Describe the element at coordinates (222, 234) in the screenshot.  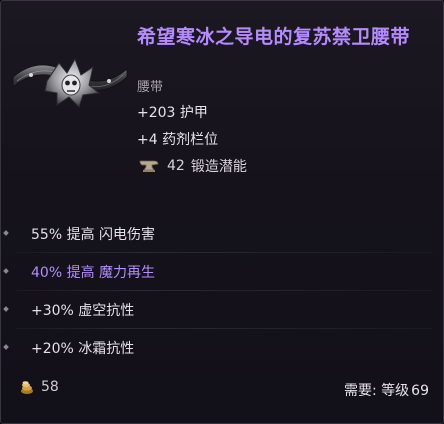
I see `affix-lightning-damage: 55% 提高 闪电伤害` at that location.